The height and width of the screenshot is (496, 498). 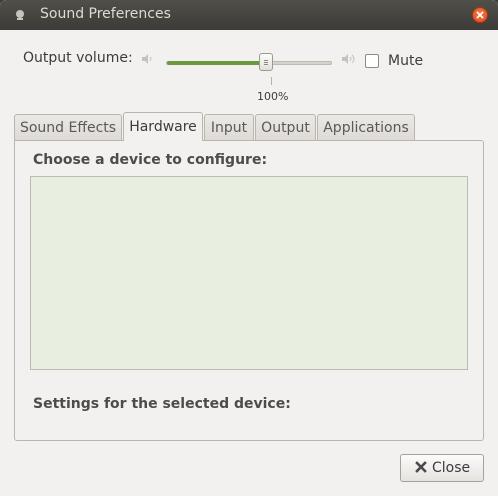 What do you see at coordinates (405, 61) in the screenshot?
I see `mute-label: Mute` at bounding box center [405, 61].